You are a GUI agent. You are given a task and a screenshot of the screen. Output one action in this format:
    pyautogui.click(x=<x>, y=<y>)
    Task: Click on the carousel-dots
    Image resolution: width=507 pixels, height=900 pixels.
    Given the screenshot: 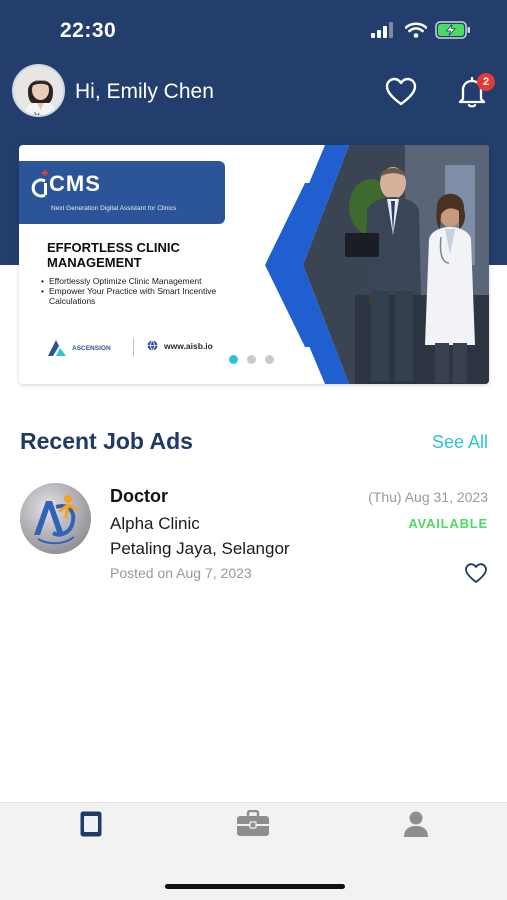 What is the action you would take?
    pyautogui.click(x=251, y=359)
    